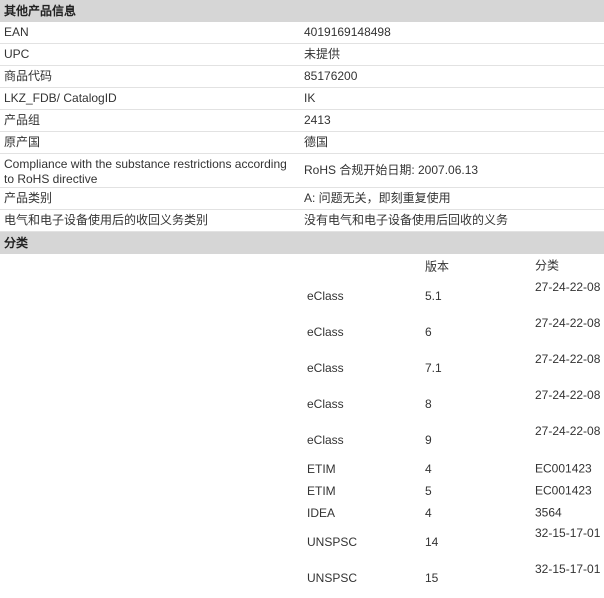 This screenshot has width=604, height=598. Describe the element at coordinates (302, 143) in the screenshot. I see `info-row-country-of-origin: 原产国 德国` at that location.